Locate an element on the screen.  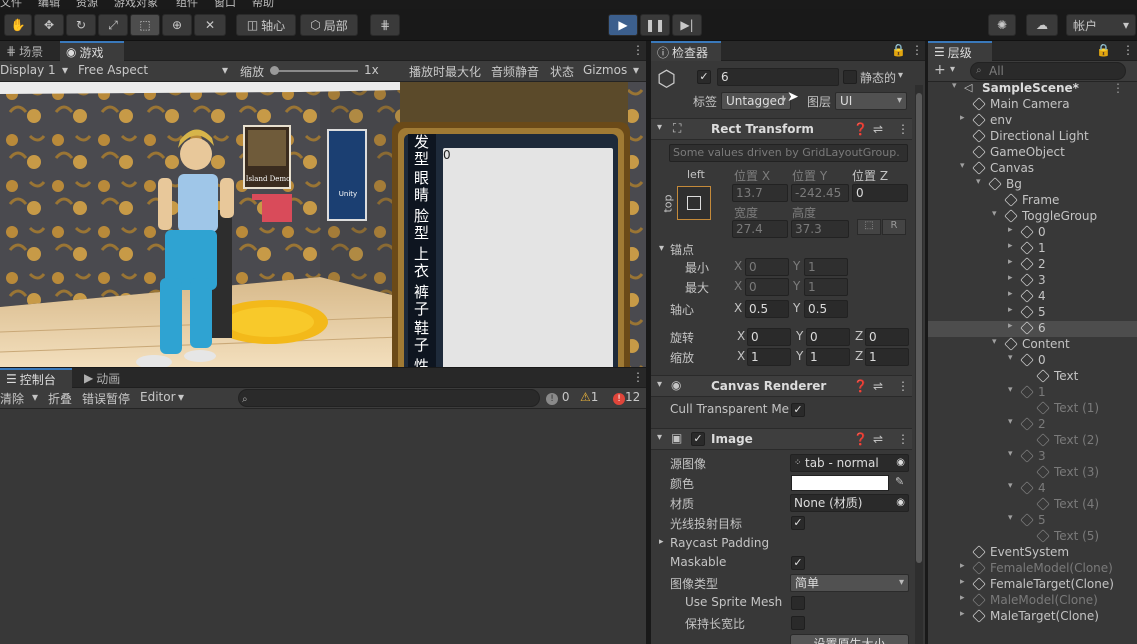
hierarchy-item: ▾ 2 is located at coordinates (1032, 425).